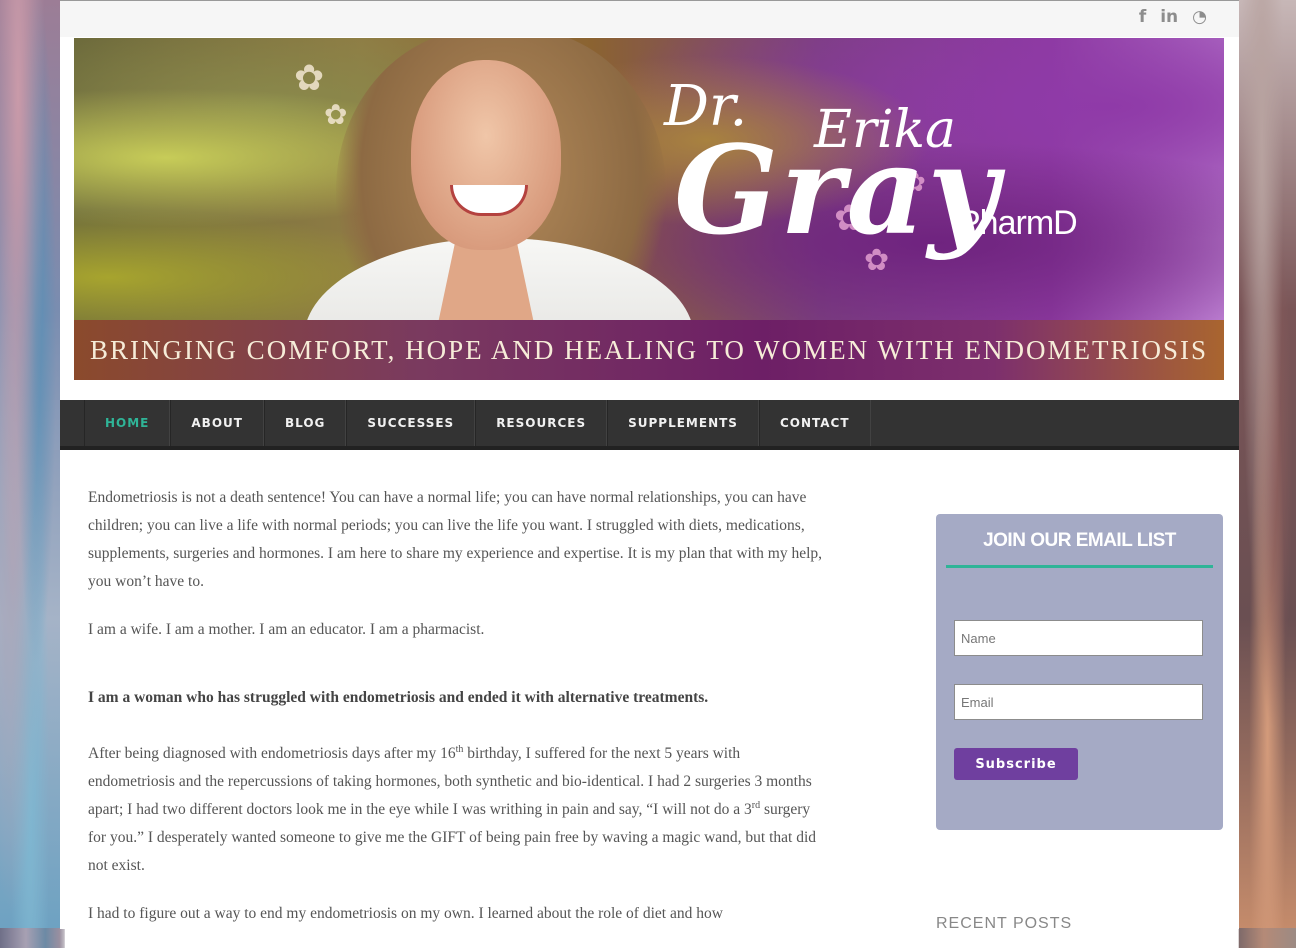 The height and width of the screenshot is (948, 1296). What do you see at coordinates (411, 423) in the screenshot?
I see `nav-item-successes: SUCCESSES` at bounding box center [411, 423].